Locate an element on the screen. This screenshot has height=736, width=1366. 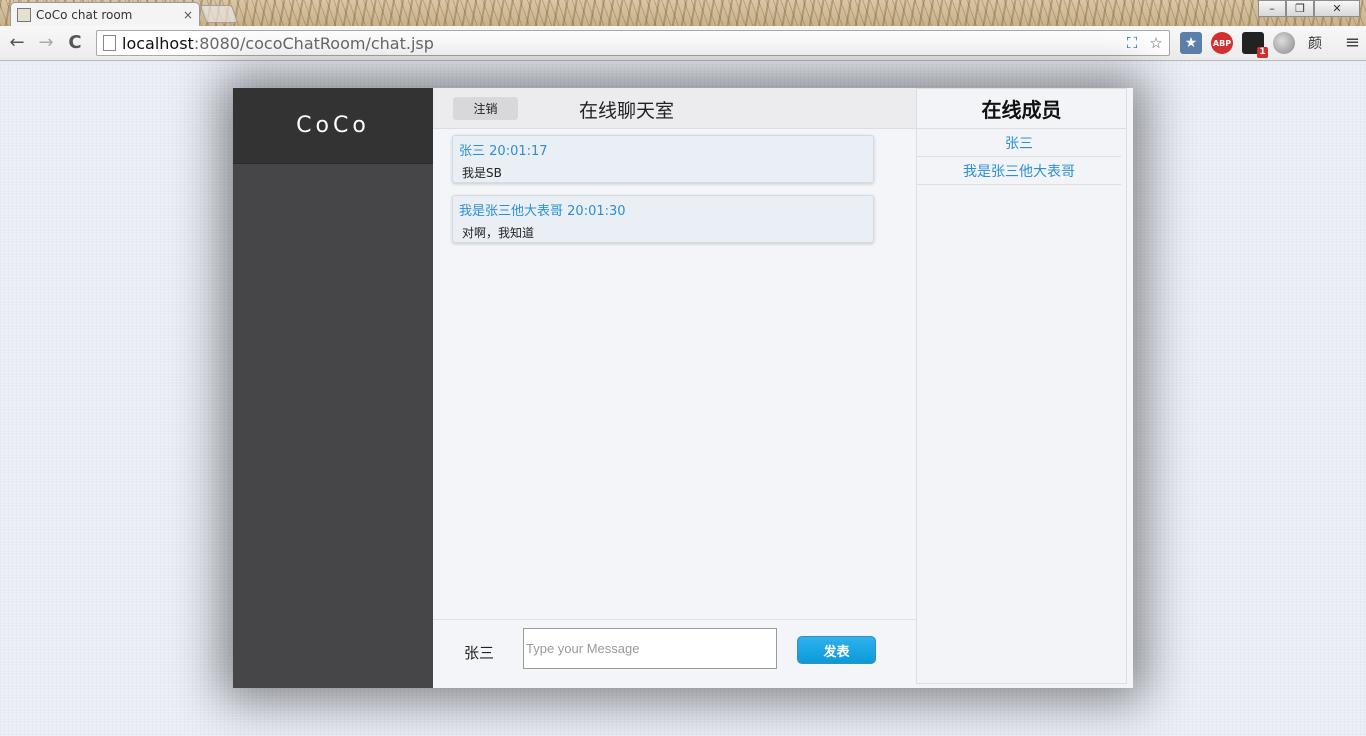
message-input is located at coordinates (650, 648).